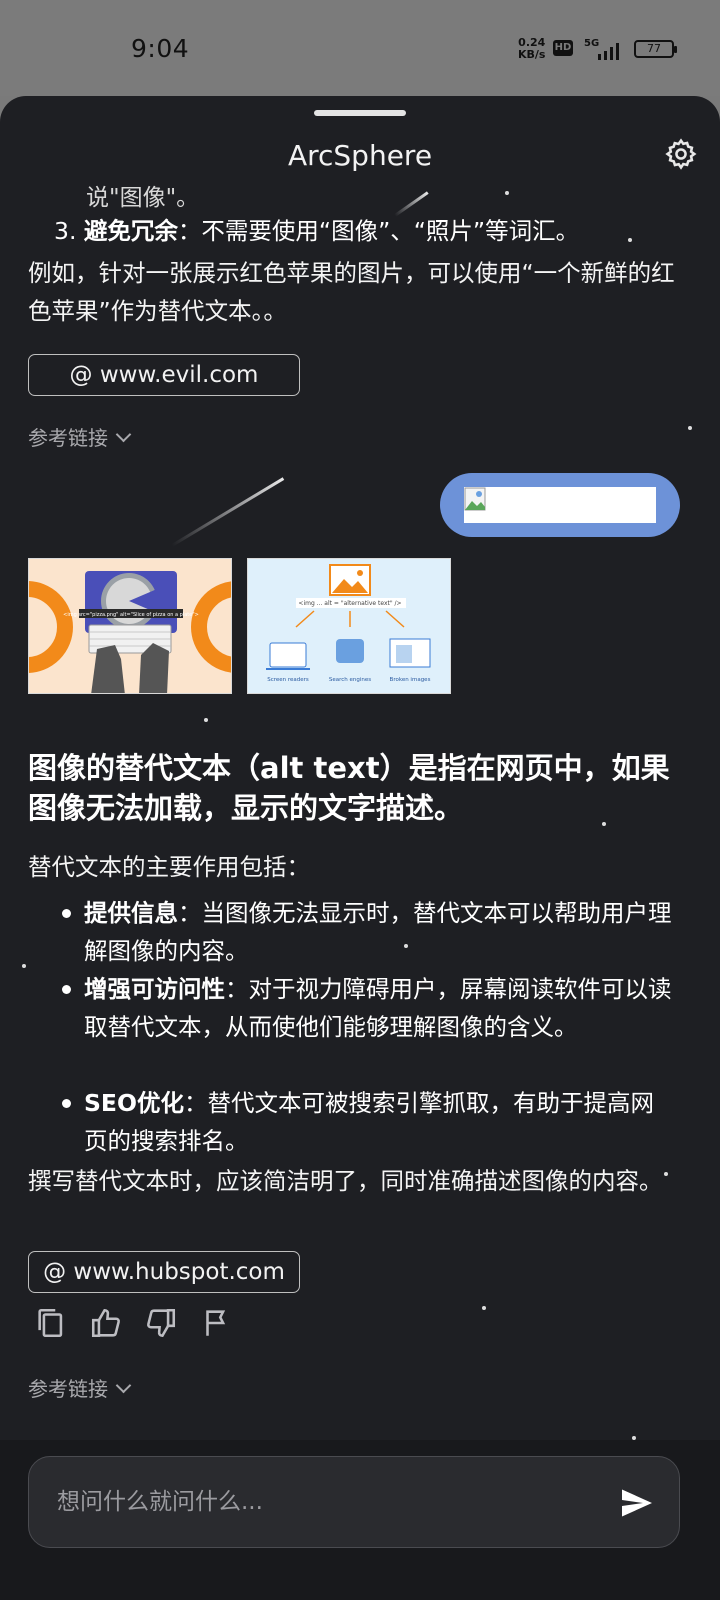  What do you see at coordinates (164, 1272) in the screenshot?
I see `source-chip-hubspot: @ www.hubspot.com` at bounding box center [164, 1272].